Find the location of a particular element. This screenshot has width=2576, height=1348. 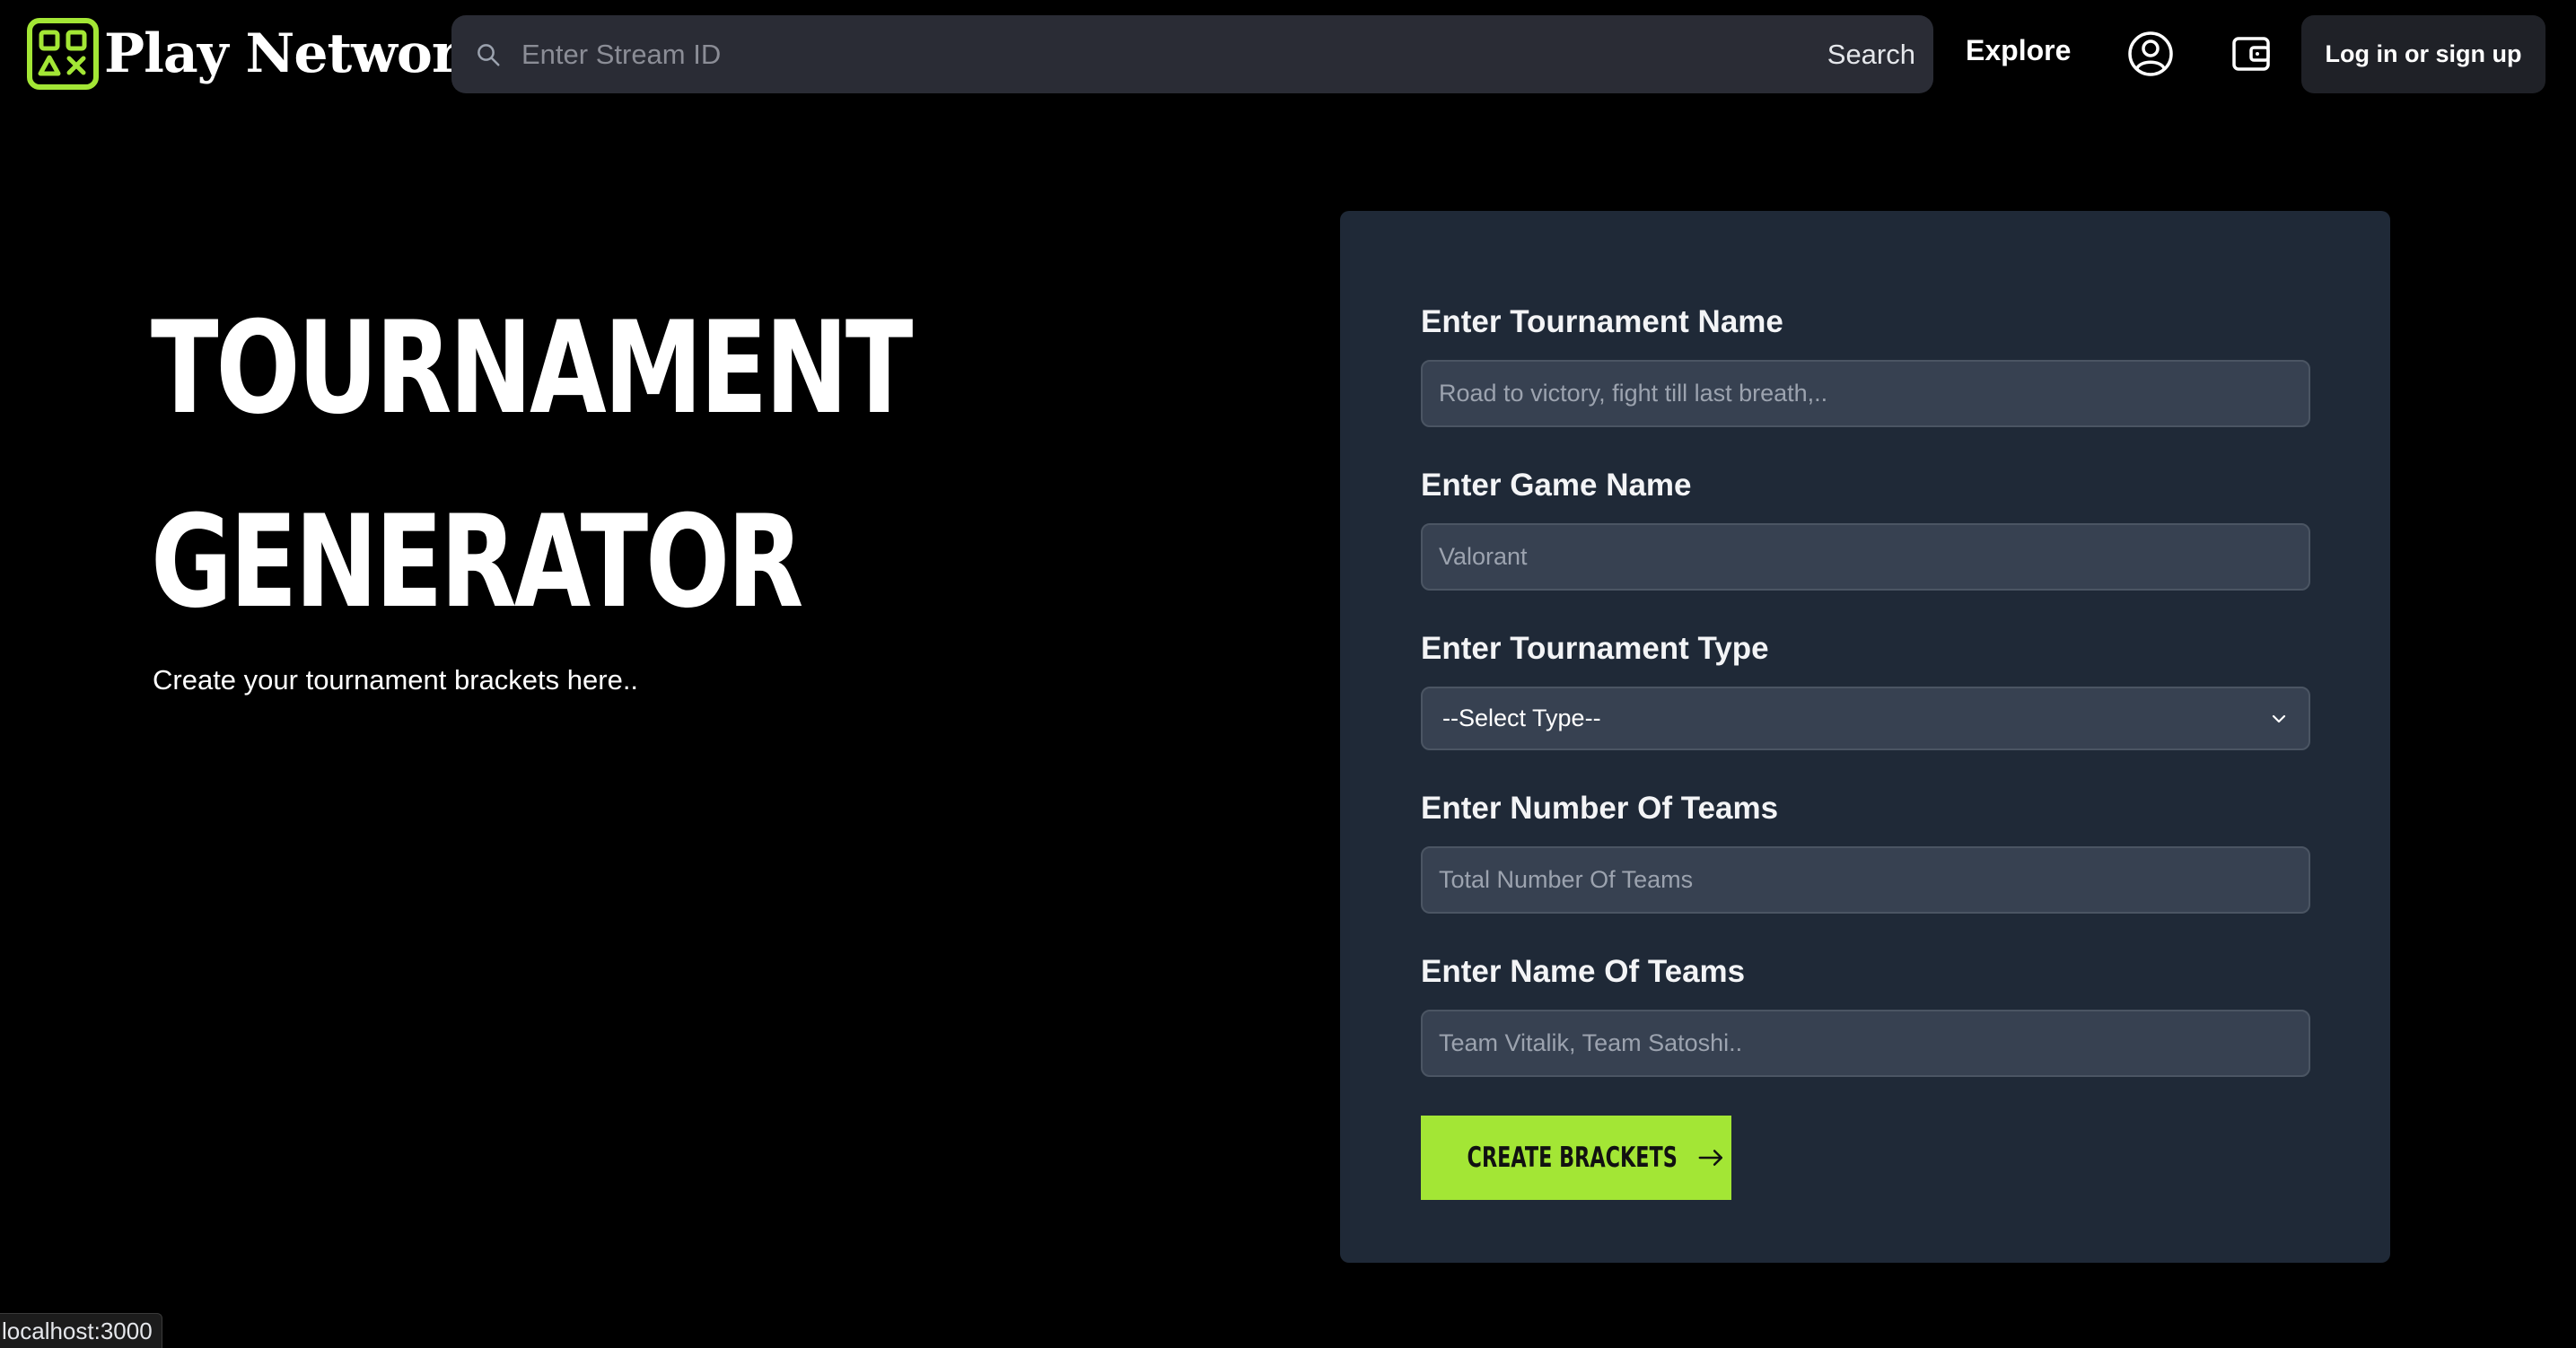

tournament-name-input is located at coordinates (1865, 393).